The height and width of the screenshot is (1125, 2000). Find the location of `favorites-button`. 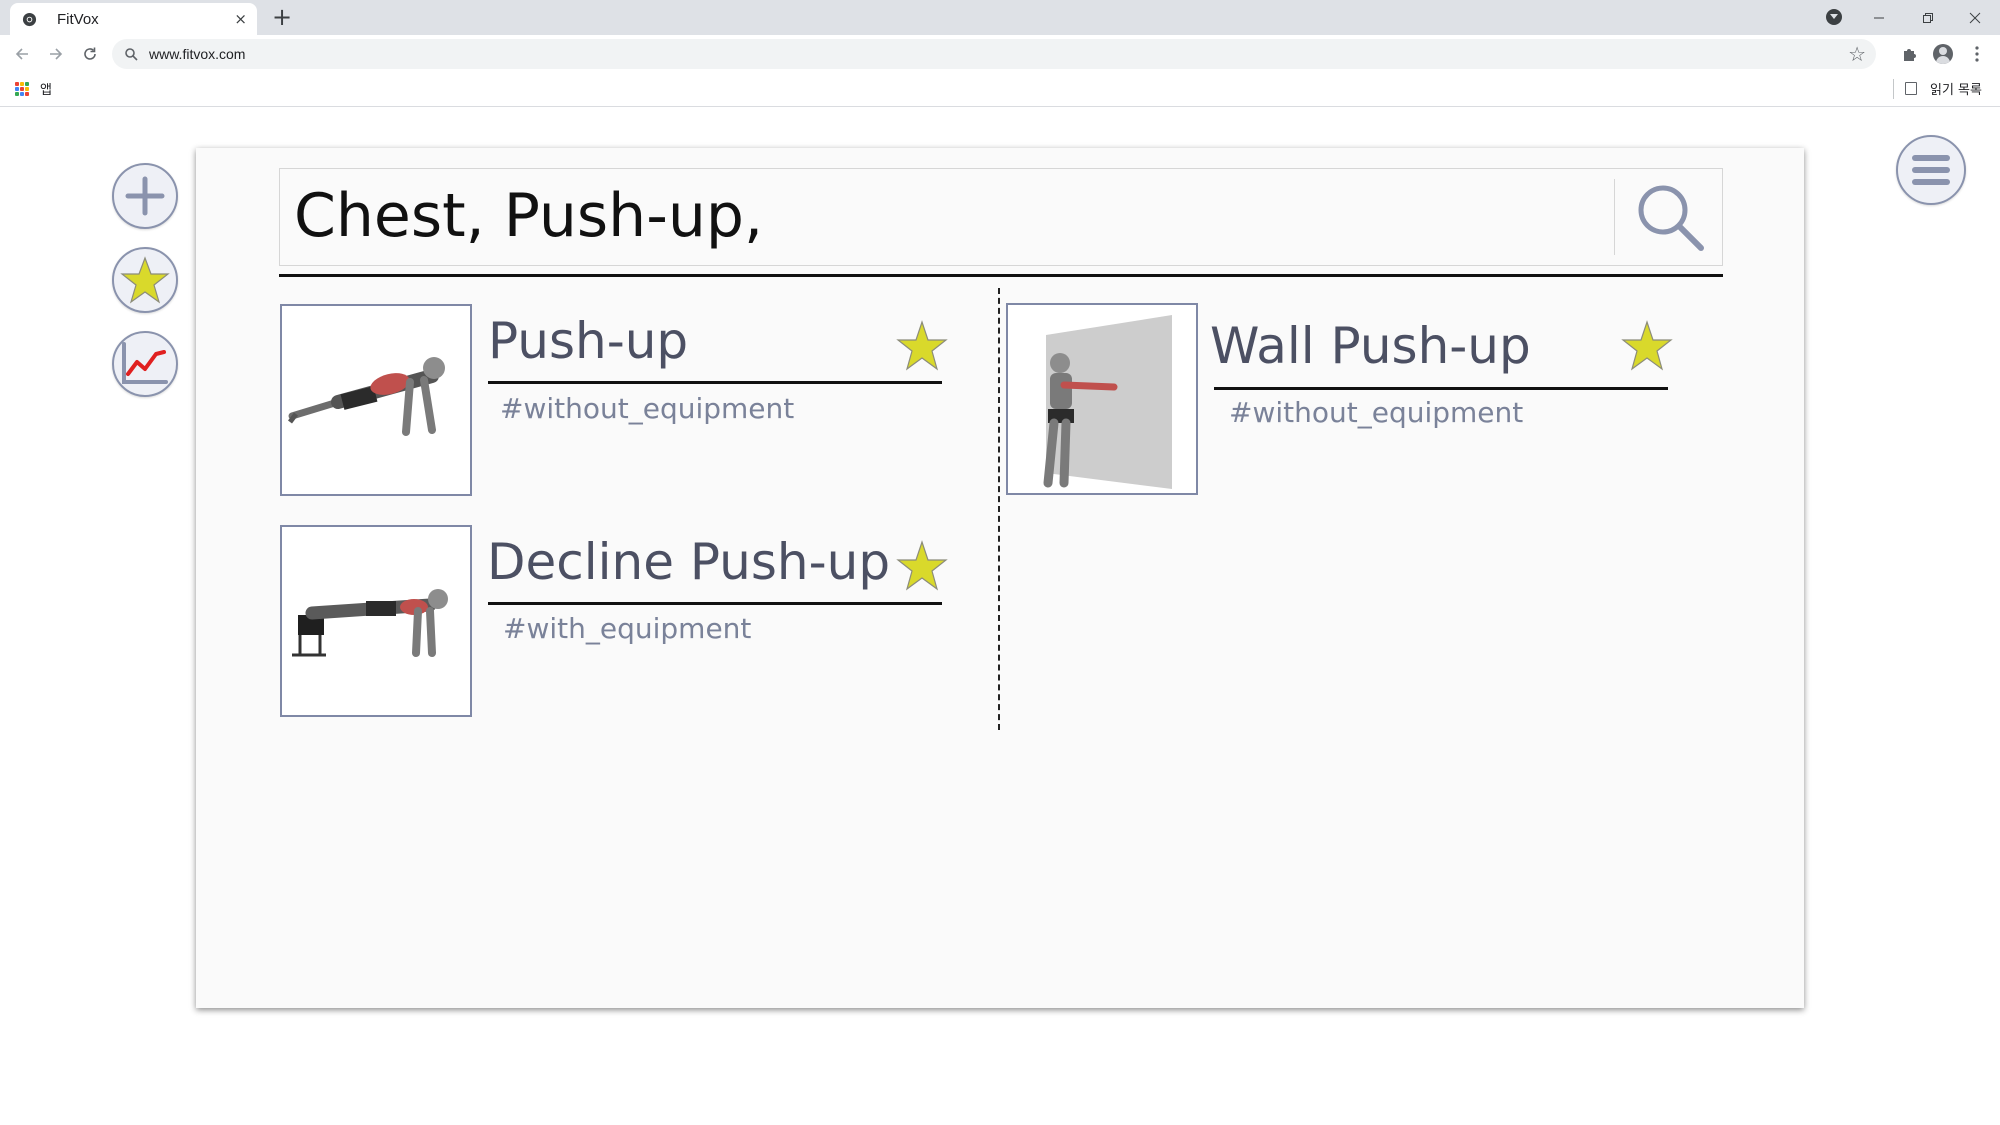

favorites-button is located at coordinates (145, 280).